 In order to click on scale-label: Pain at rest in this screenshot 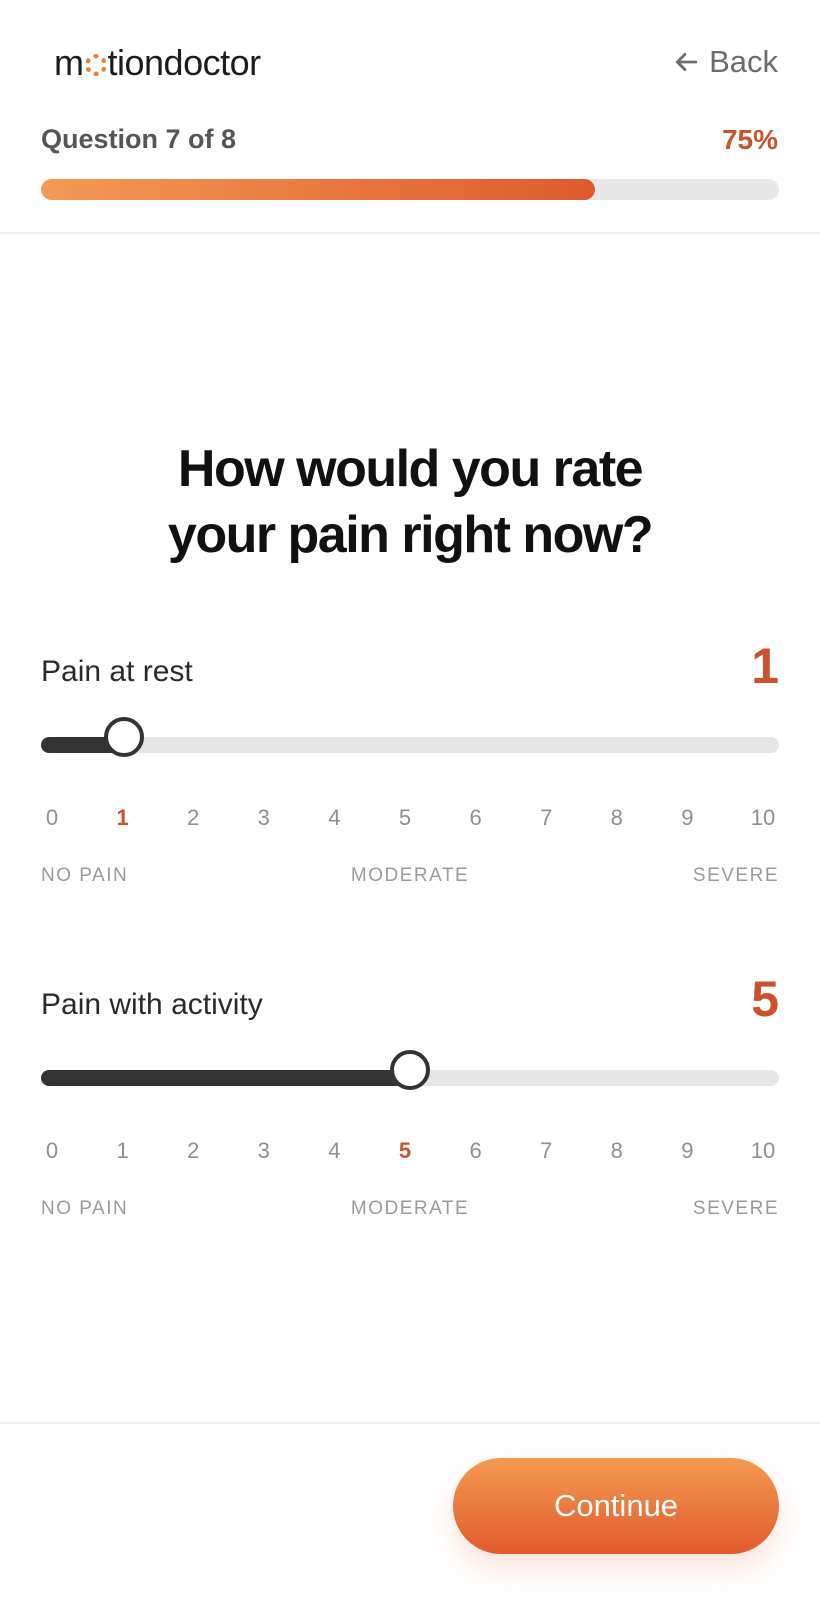, I will do `click(117, 671)`.